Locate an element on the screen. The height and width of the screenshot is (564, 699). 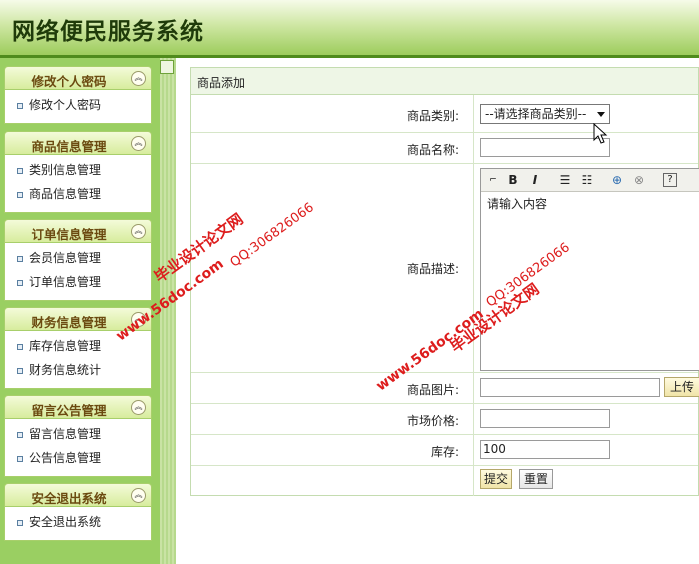
menu-group-header: 商品信息管理 ︽ is located at coordinates (78, 143).